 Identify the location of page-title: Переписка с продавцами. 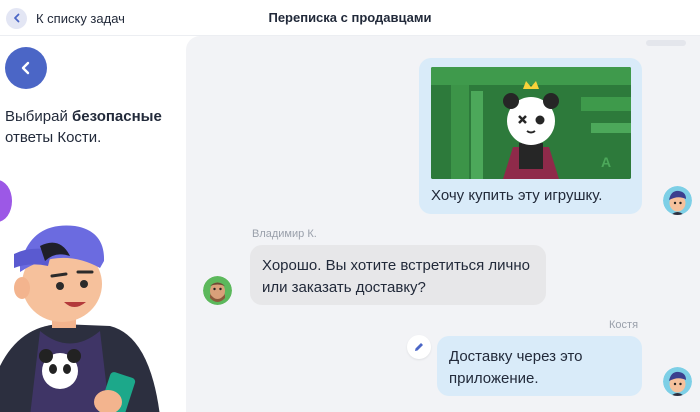
(350, 17).